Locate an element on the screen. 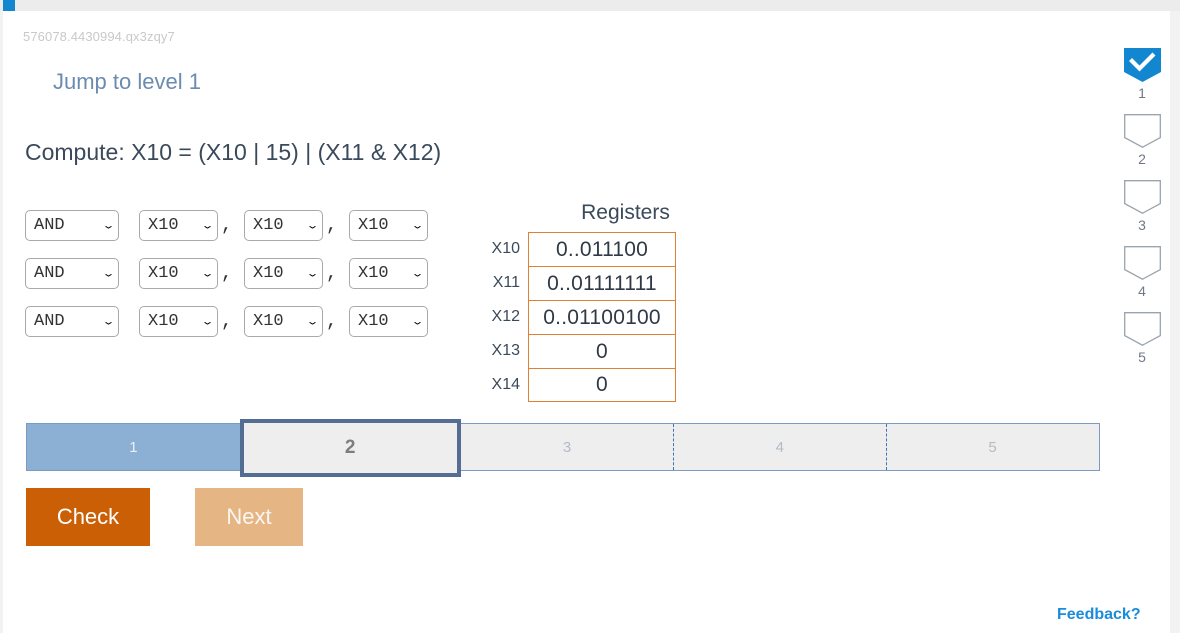 The width and height of the screenshot is (1180, 633). register-2-value: 0..01100100 is located at coordinates (602, 317).